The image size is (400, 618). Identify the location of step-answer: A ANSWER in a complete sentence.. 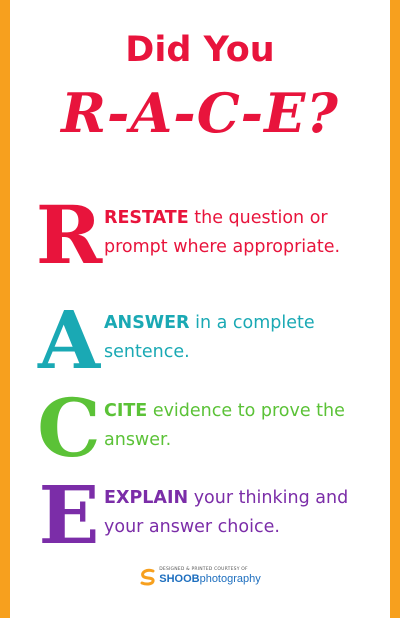
(204, 345).